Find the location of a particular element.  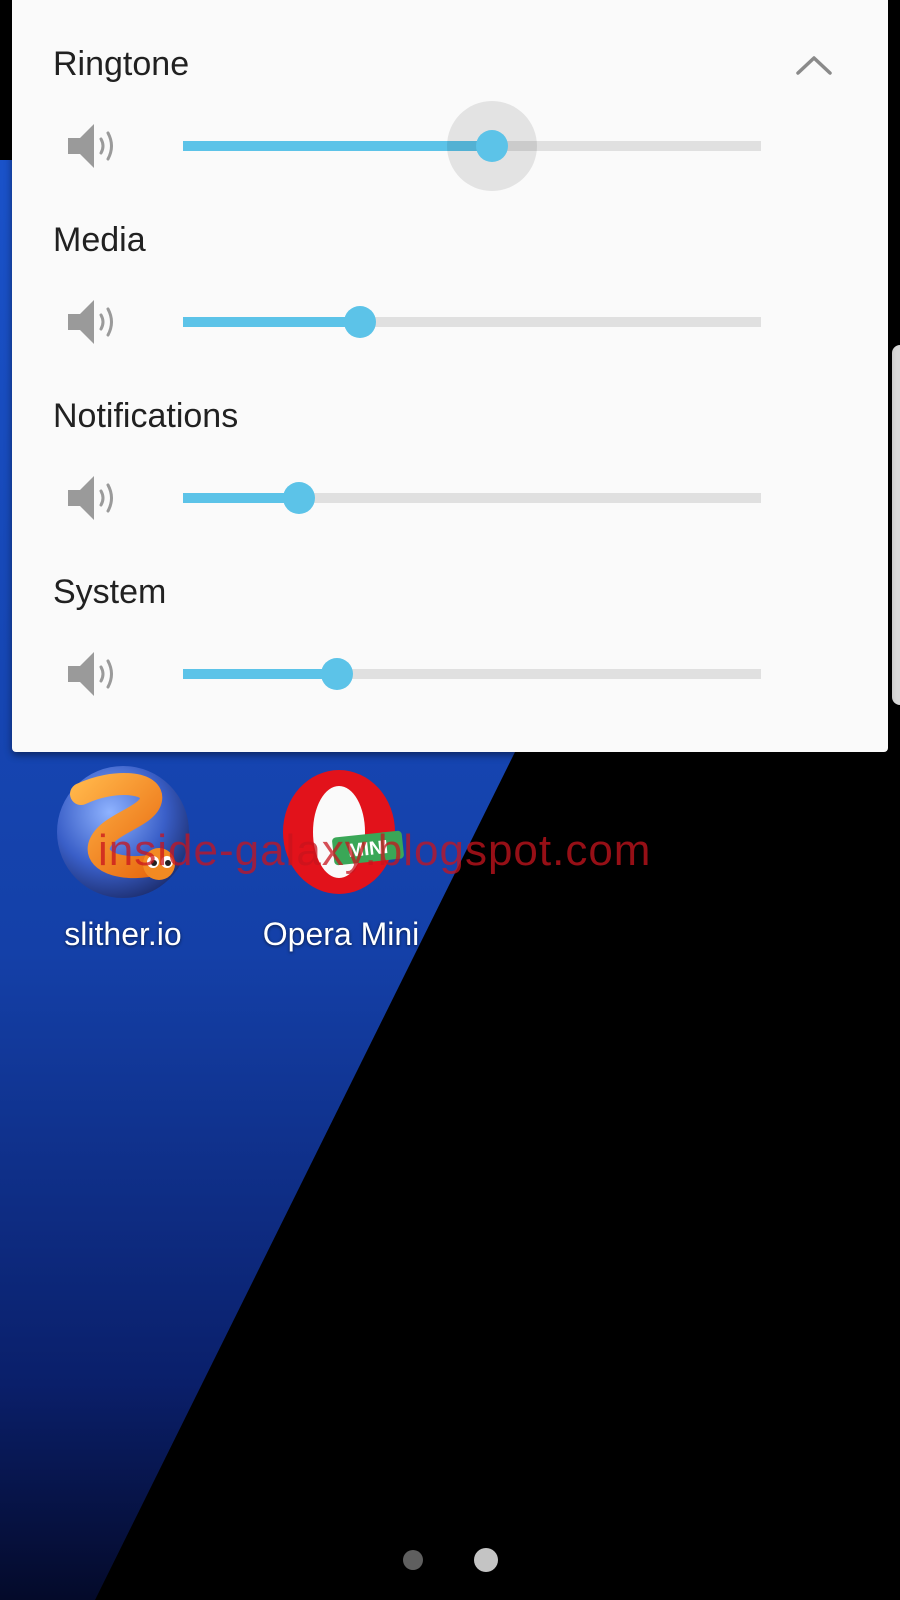

notifications-label: Notifications is located at coordinates (146, 416).